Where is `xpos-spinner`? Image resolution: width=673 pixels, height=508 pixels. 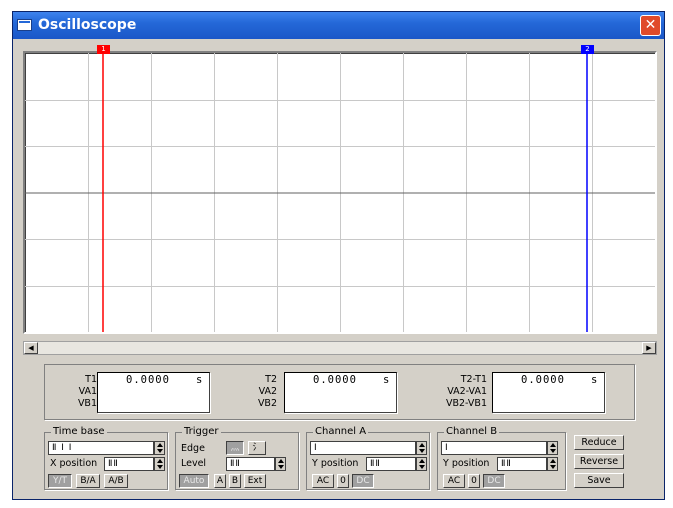 xpos-spinner is located at coordinates (159, 464).